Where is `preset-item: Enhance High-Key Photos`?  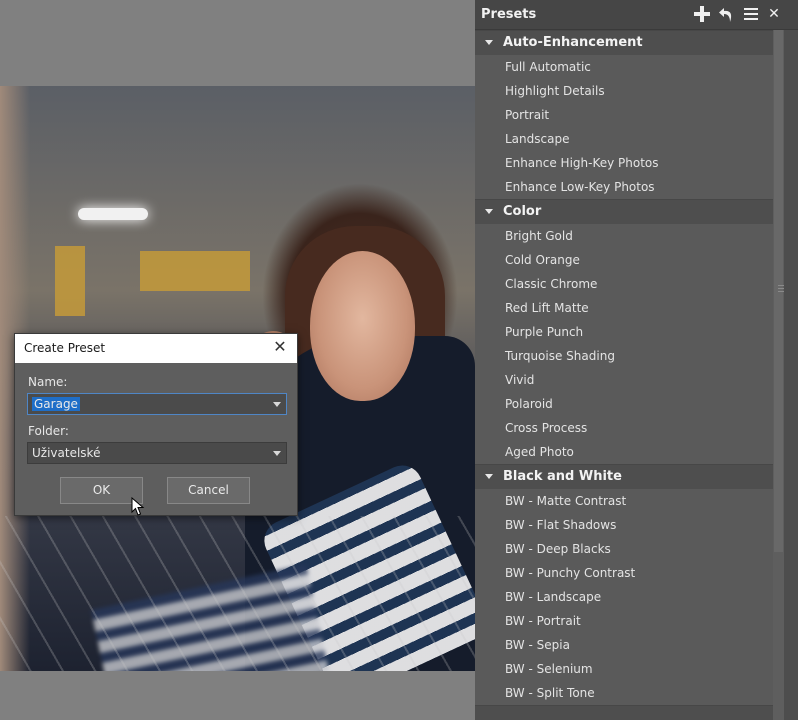
preset-item: Enhance High-Key Photos is located at coordinates (624, 163).